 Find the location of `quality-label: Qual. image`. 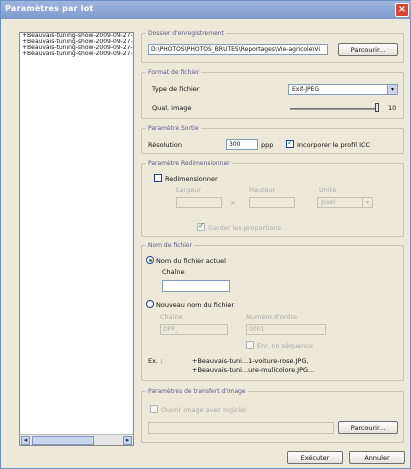

quality-label: Qual. image is located at coordinates (172, 108).